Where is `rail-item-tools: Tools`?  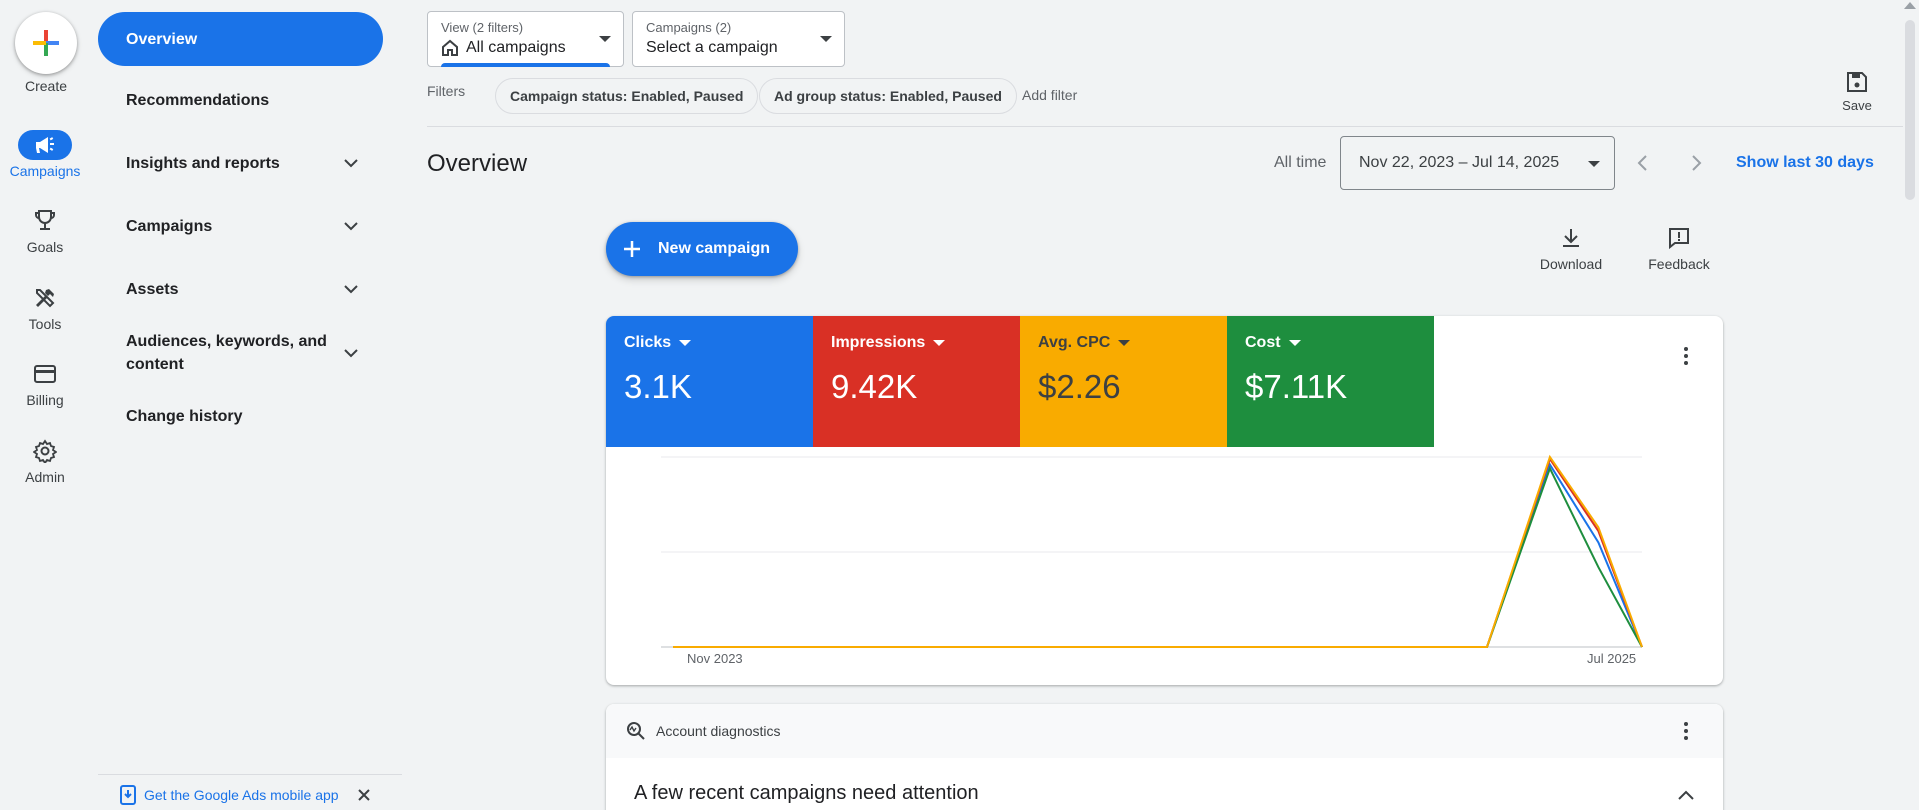
rail-item-tools: Tools is located at coordinates (45, 307).